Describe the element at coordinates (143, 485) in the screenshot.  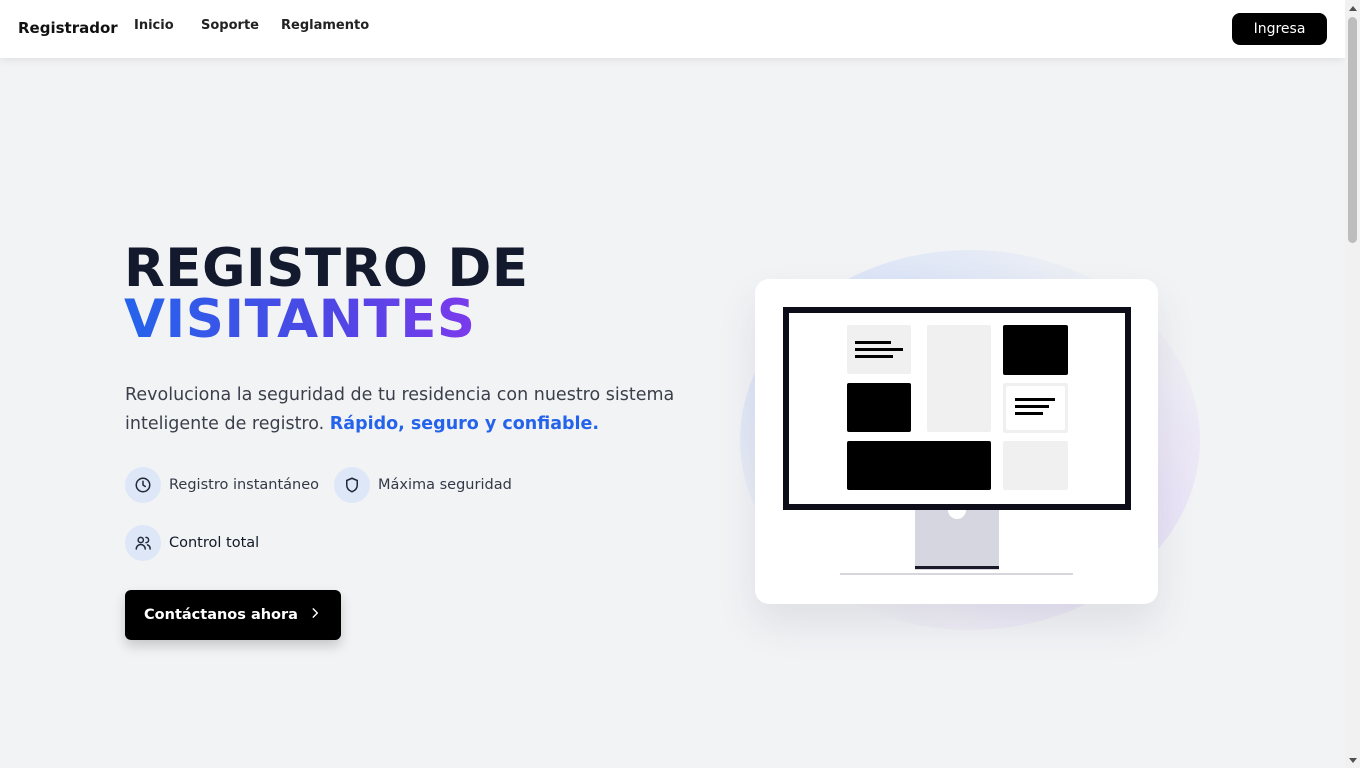
I see `clock-icon` at that location.